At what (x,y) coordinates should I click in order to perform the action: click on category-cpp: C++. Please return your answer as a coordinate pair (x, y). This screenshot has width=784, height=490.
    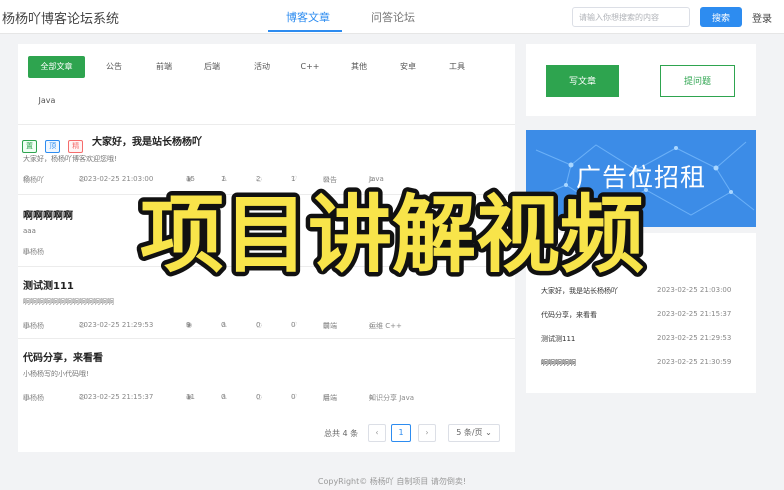
    Looking at the image, I should click on (310, 67).